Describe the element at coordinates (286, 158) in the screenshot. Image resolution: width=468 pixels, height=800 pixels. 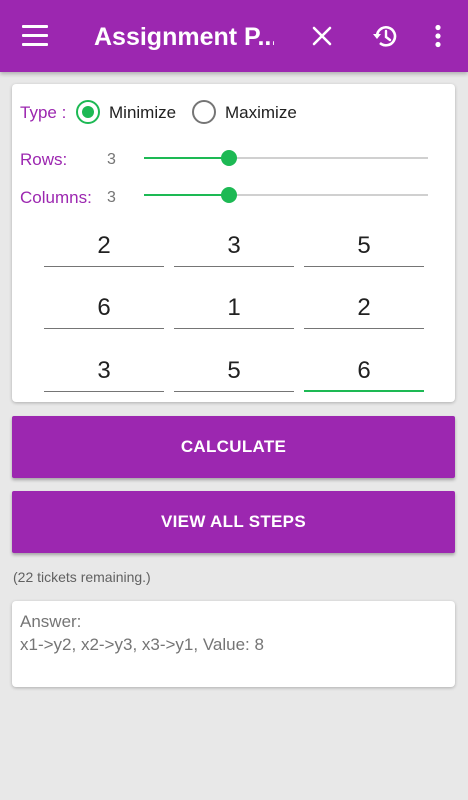
I see `rows-slider` at that location.